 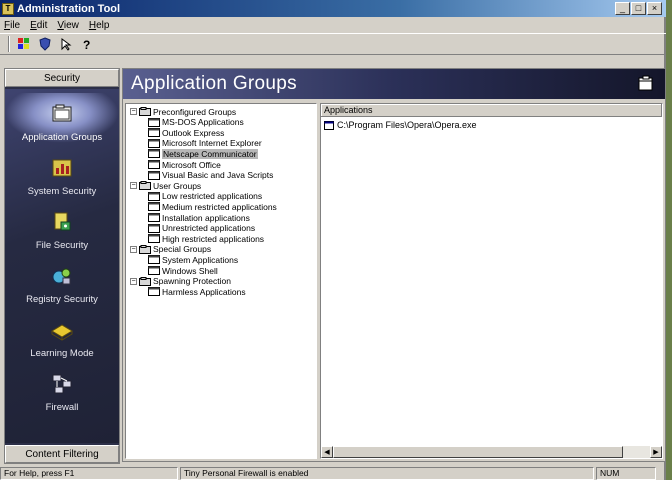 What do you see at coordinates (191, 164) in the screenshot?
I see `tree-label: Microsoft Office` at bounding box center [191, 164].